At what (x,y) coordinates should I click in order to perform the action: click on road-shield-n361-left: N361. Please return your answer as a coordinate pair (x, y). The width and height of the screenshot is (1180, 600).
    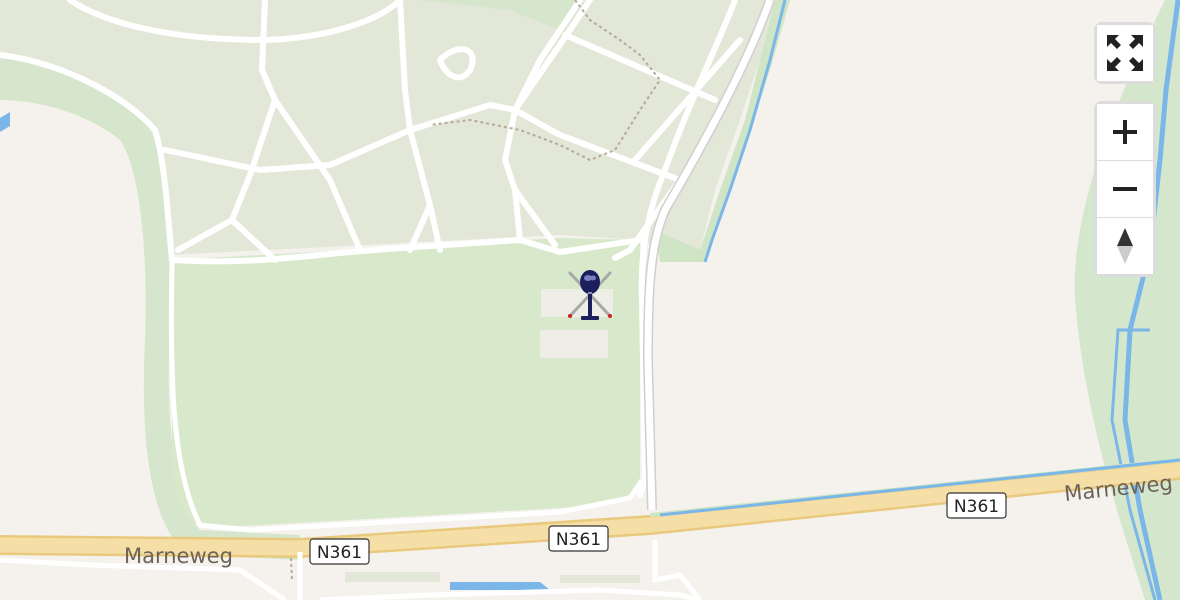
    Looking at the image, I should click on (339, 551).